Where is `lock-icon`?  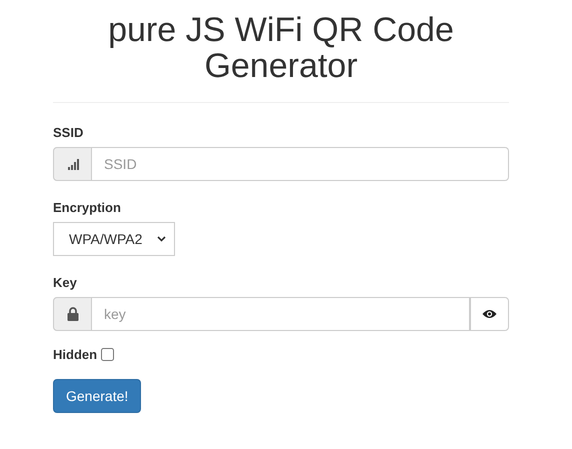
lock-icon is located at coordinates (72, 314).